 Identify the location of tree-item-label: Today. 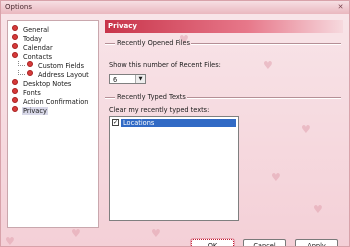
(33, 39).